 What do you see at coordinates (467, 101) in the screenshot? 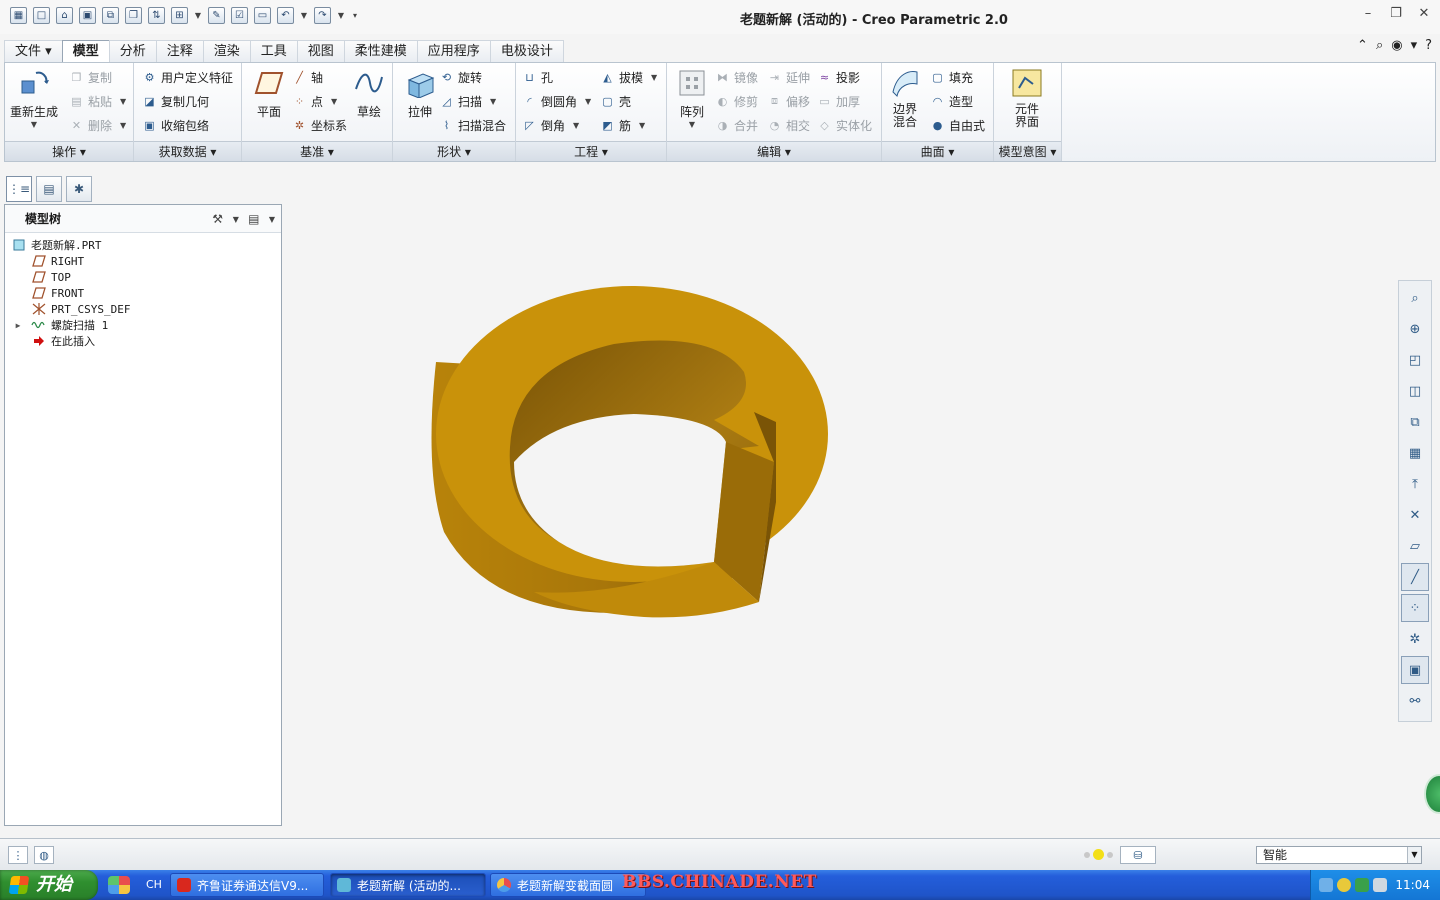
I see `sweep-button: ◿ 扫描 ▼` at bounding box center [467, 101].